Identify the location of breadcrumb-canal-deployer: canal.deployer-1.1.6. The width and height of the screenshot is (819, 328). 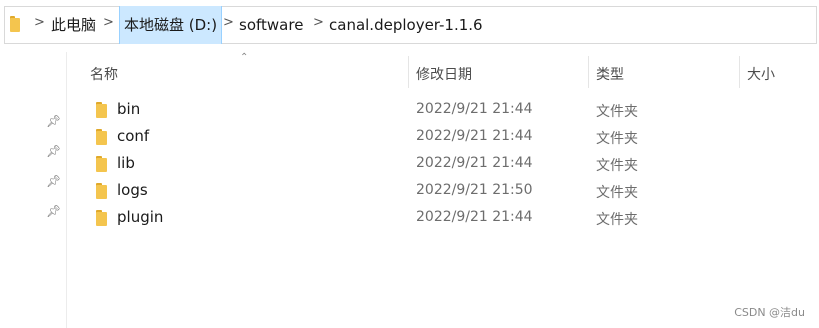
(406, 25).